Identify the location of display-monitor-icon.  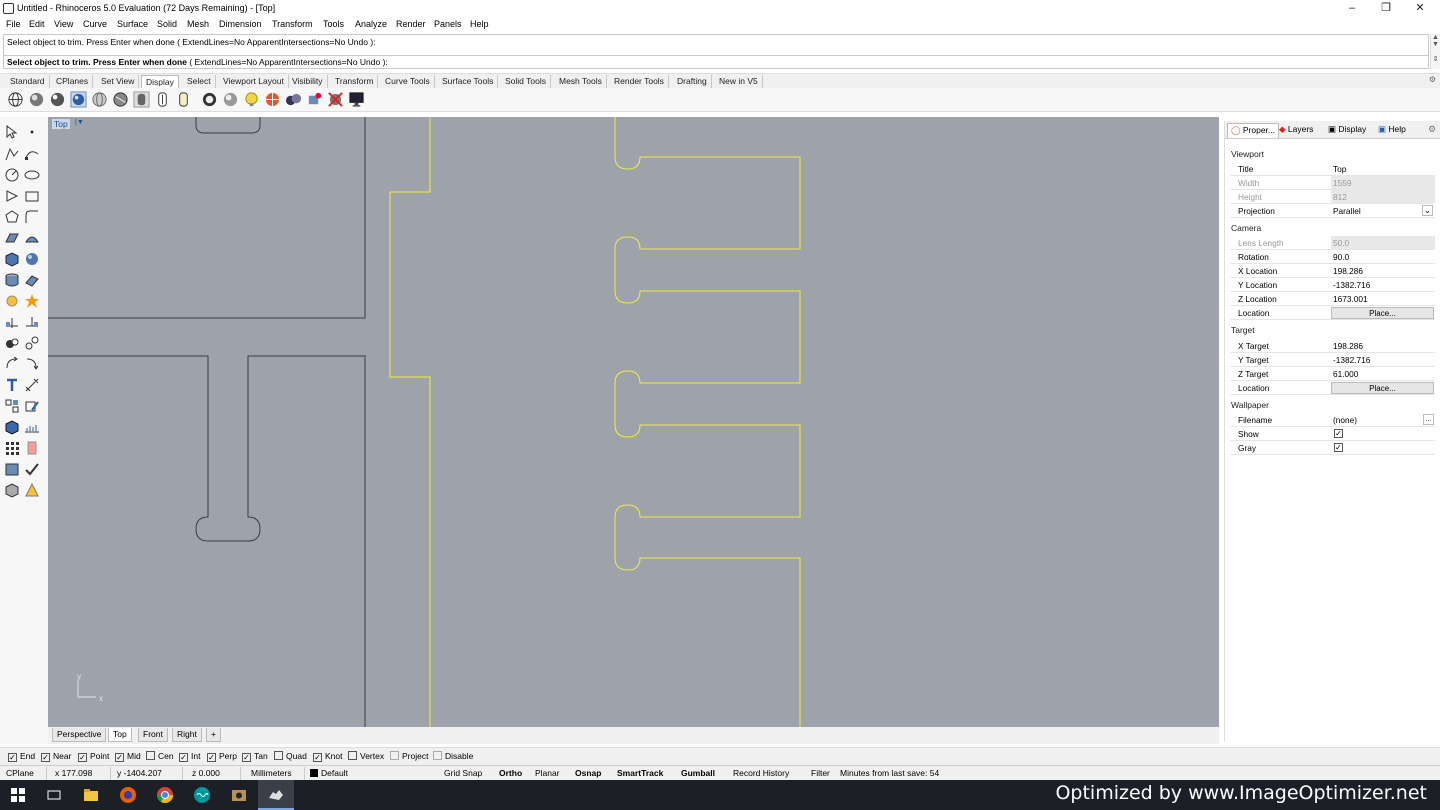
(356, 99).